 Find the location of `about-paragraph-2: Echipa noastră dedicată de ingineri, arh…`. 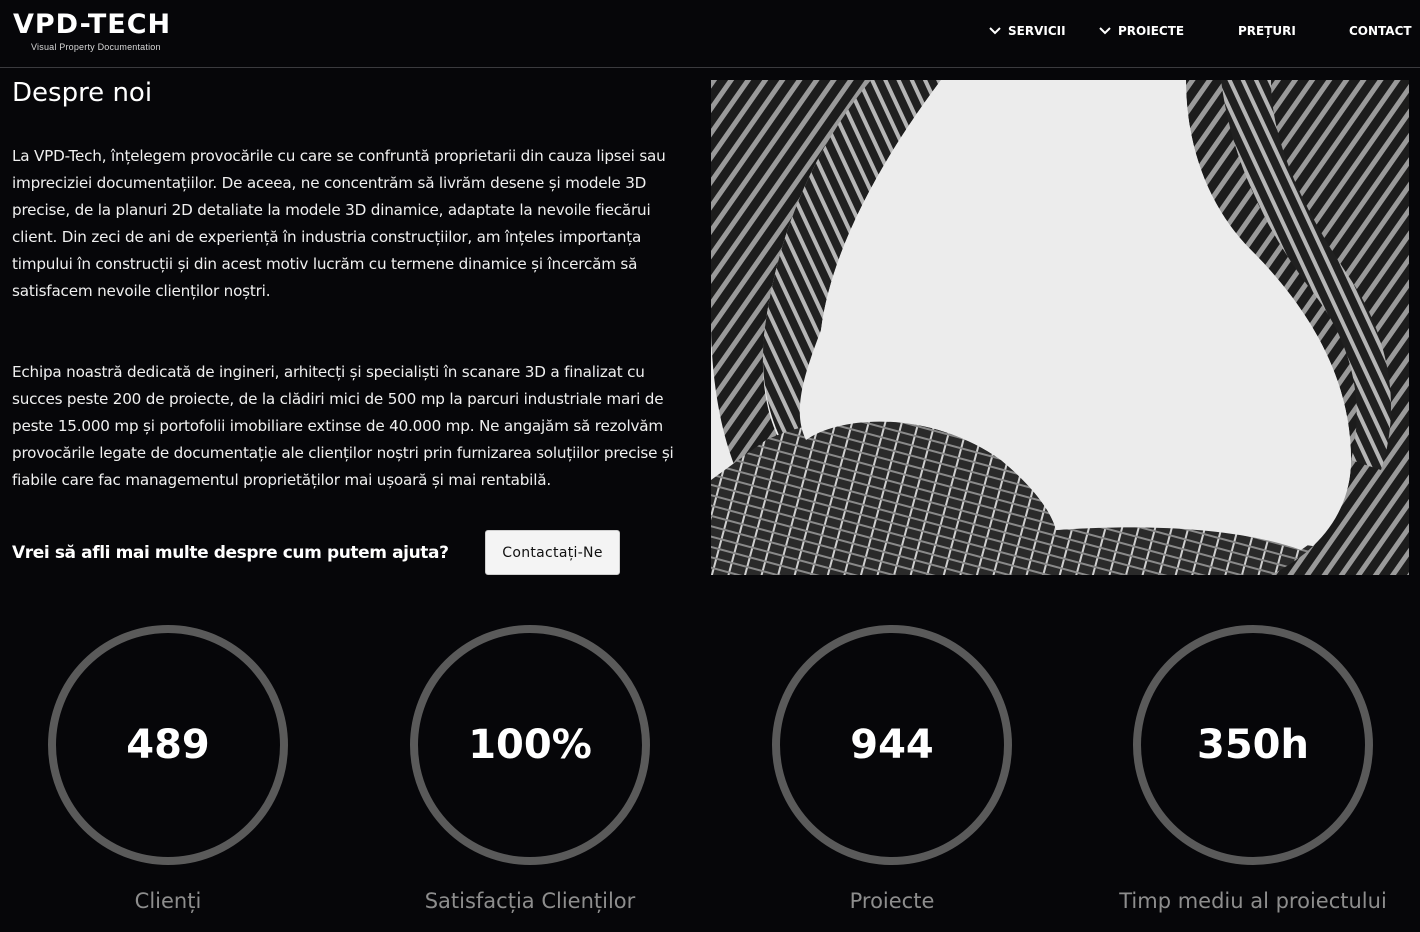

about-paragraph-2: Echipa noastră dedicată de ingineri, arh… is located at coordinates (343, 426).